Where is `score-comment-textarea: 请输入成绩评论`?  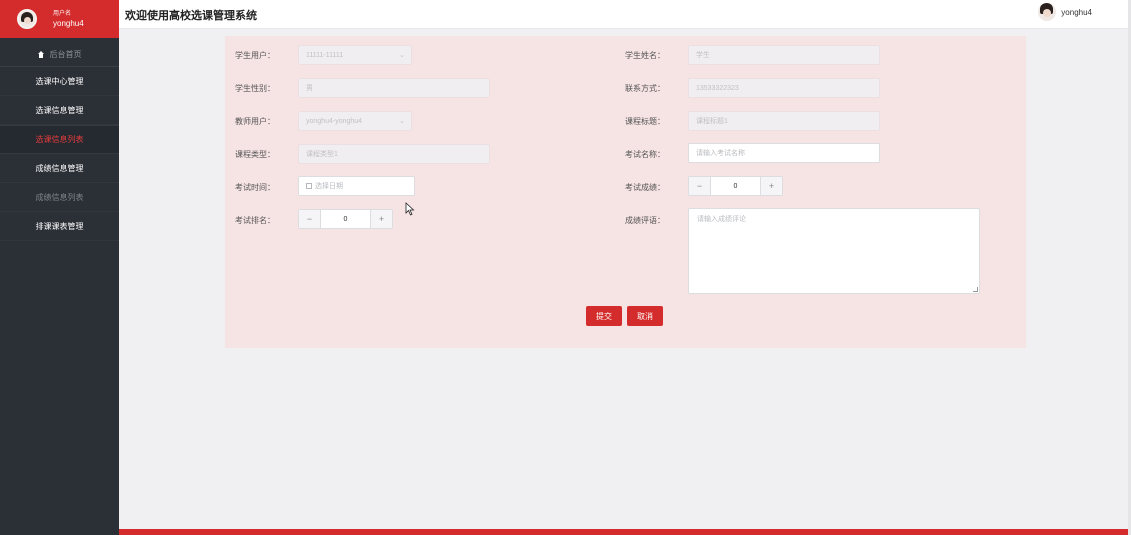
score-comment-textarea: 请输入成绩评论 is located at coordinates (834, 251).